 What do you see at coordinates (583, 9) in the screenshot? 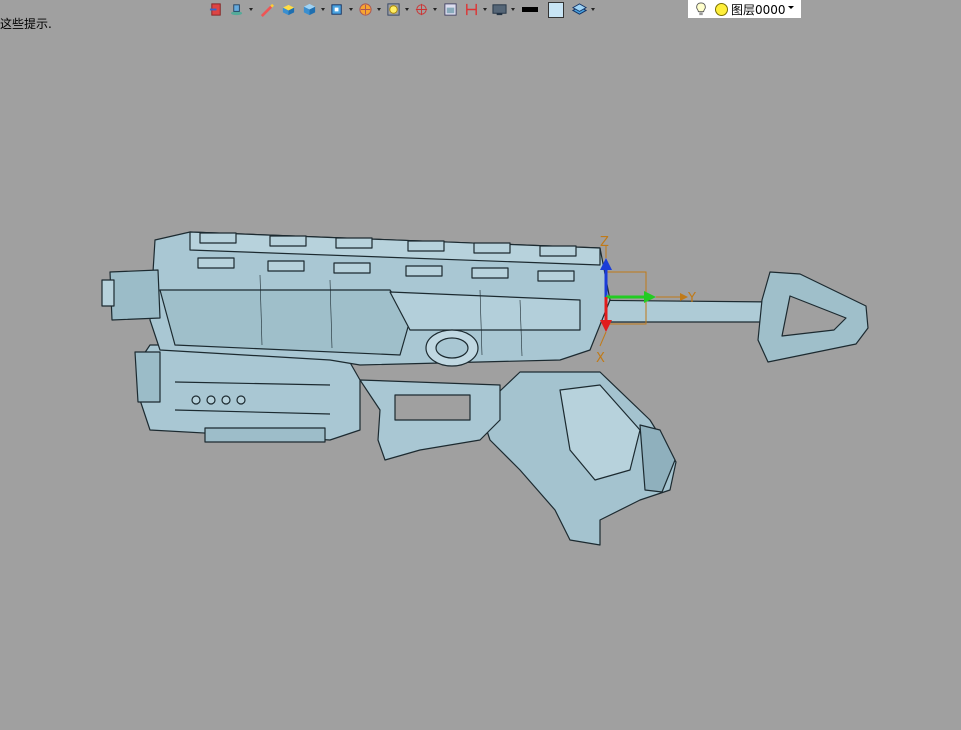
I see `layer-manager-icon` at bounding box center [583, 9].